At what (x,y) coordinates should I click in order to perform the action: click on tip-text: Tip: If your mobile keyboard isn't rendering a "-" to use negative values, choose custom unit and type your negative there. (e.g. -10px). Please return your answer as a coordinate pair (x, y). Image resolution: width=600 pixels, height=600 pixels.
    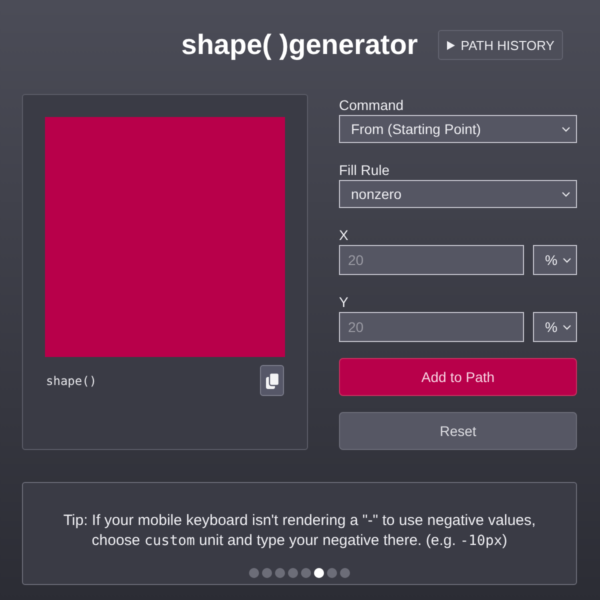
    Looking at the image, I should click on (299, 531).